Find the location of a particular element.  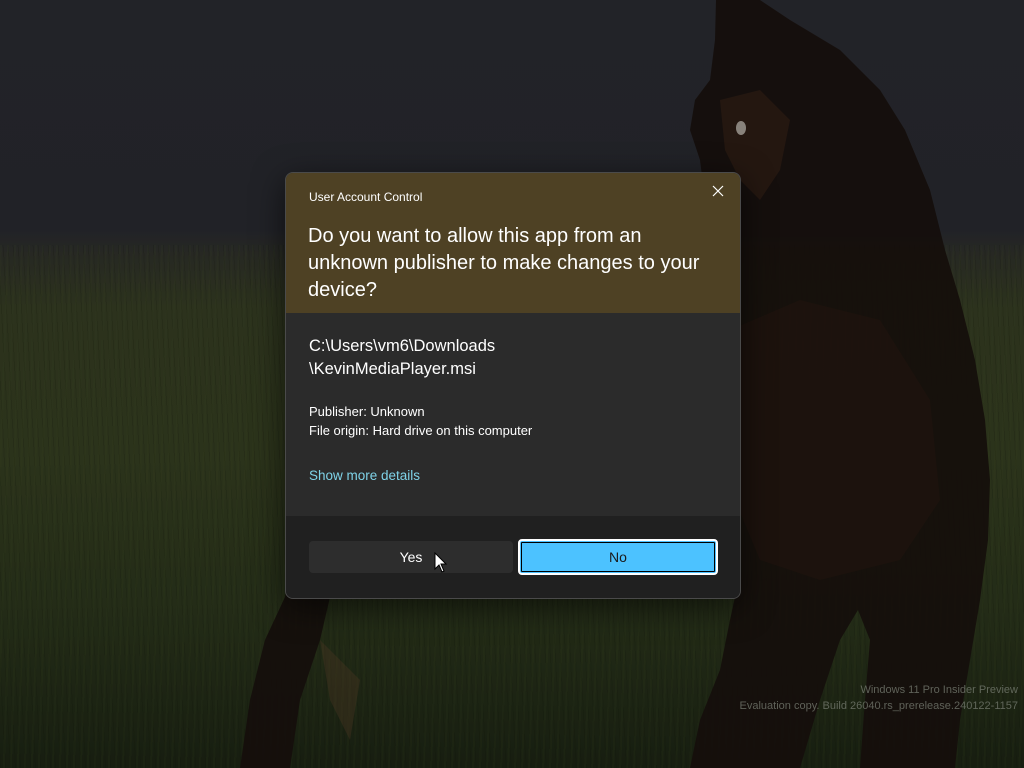

no-button: No is located at coordinates (618, 557).